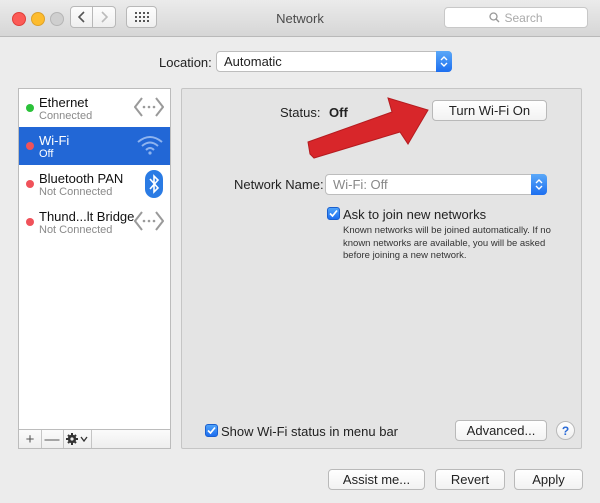 The image size is (600, 503). What do you see at coordinates (149, 221) in the screenshot?
I see `thunderbolt-arrows-icon` at bounding box center [149, 221].